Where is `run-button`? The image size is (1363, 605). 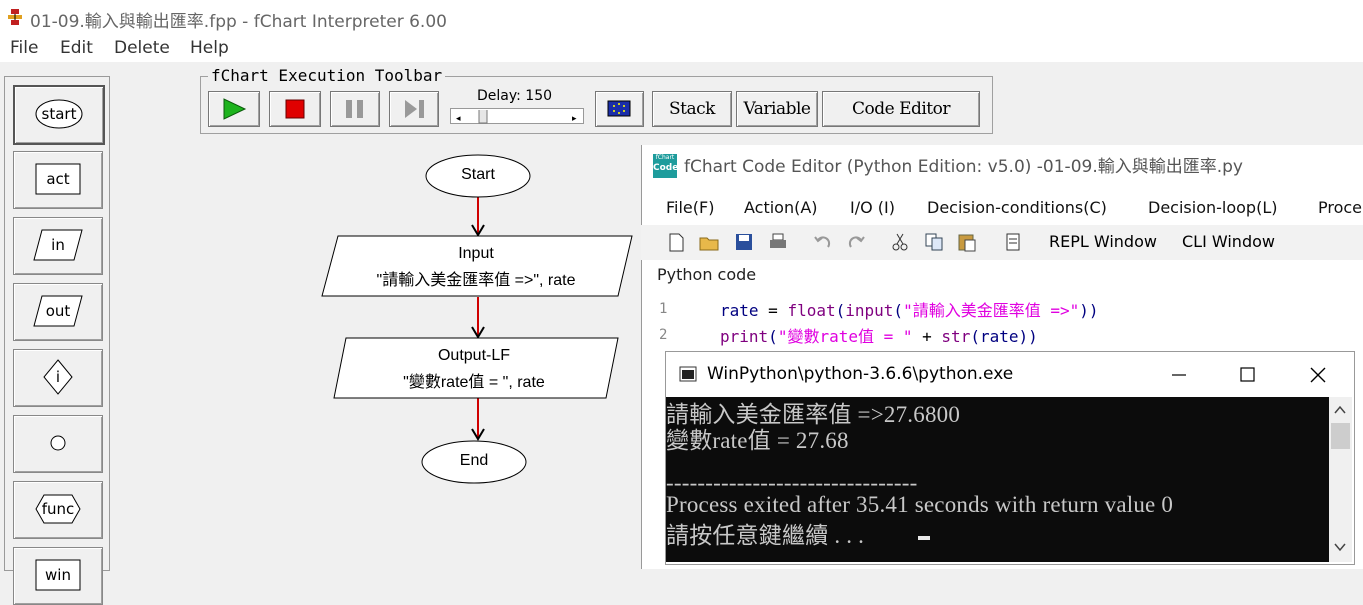 run-button is located at coordinates (234, 109).